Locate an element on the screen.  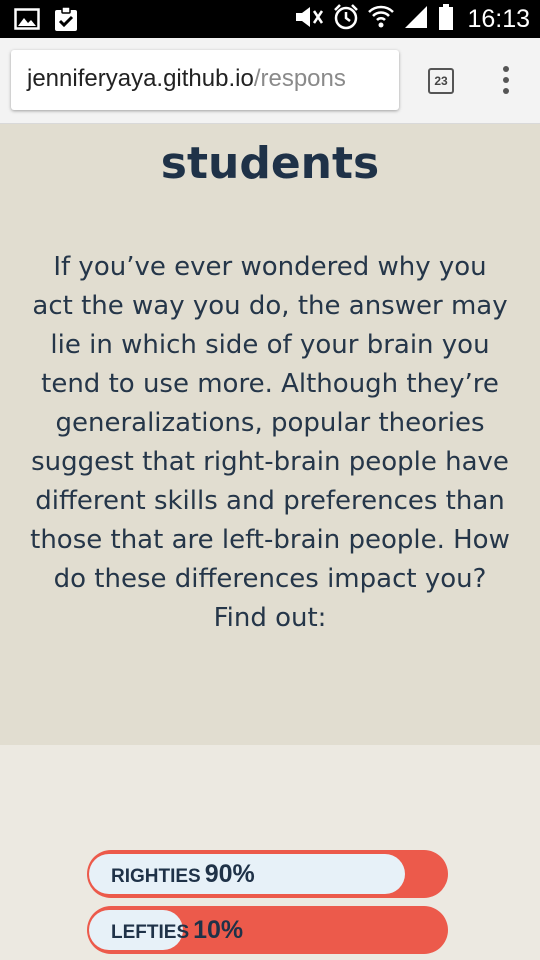
lefties-bar-label: LEFTIES 10% is located at coordinates (177, 930).